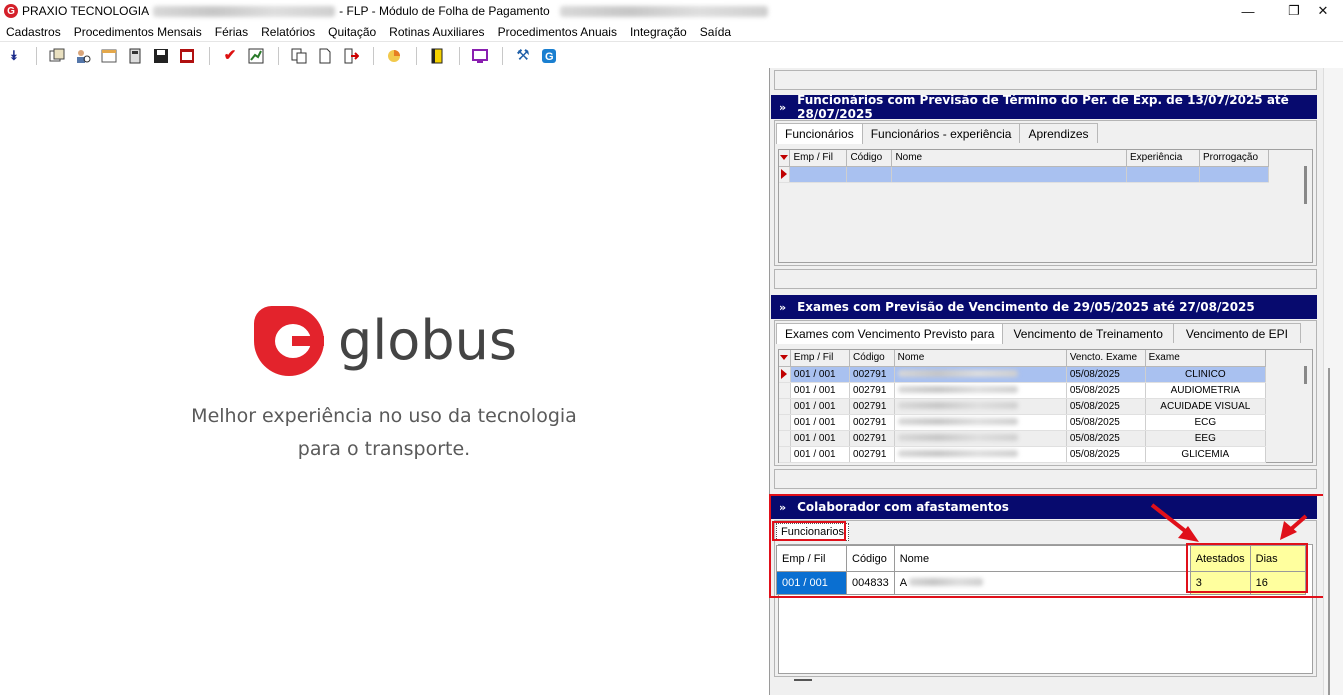 This screenshot has height=695, width=1343. Describe the element at coordinates (1333, 381) in the screenshot. I see `main-scrollbar` at that location.